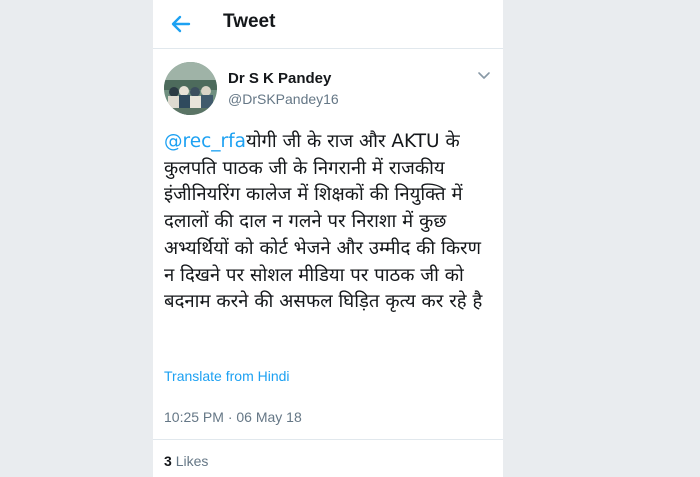 The width and height of the screenshot is (700, 477). I want to click on likes-count: 3, so click(168, 461).